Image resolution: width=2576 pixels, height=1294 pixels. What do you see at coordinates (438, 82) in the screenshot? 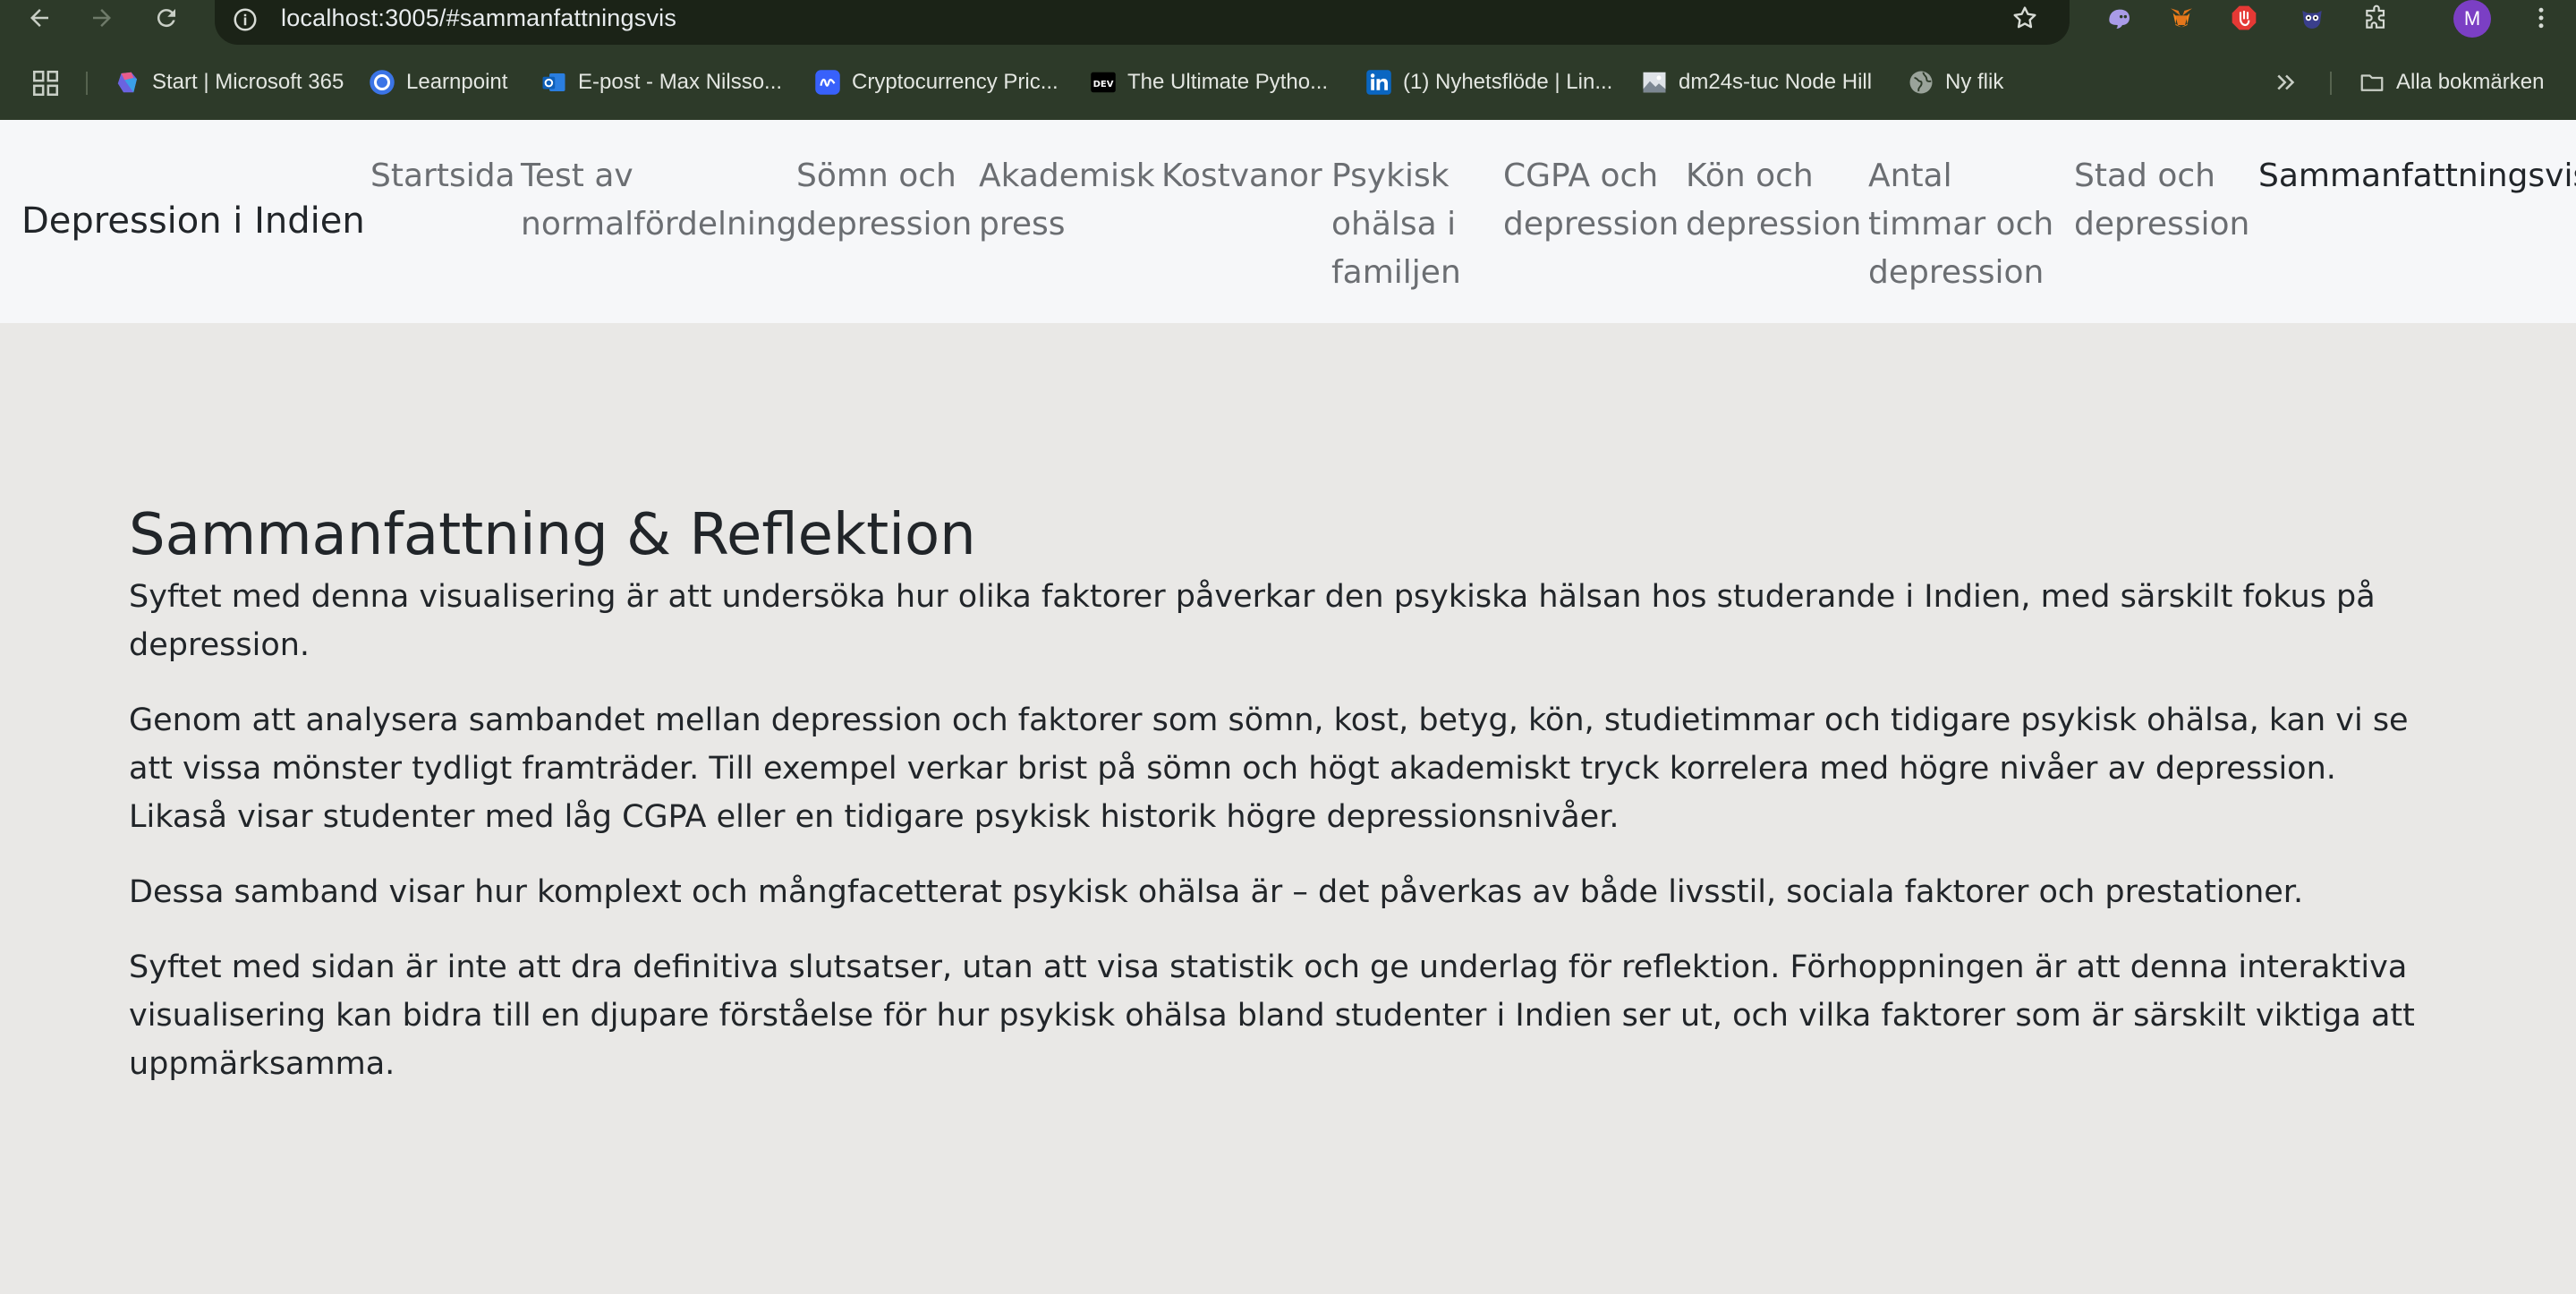
I see `bookmark-item: Learnpoint` at bounding box center [438, 82].